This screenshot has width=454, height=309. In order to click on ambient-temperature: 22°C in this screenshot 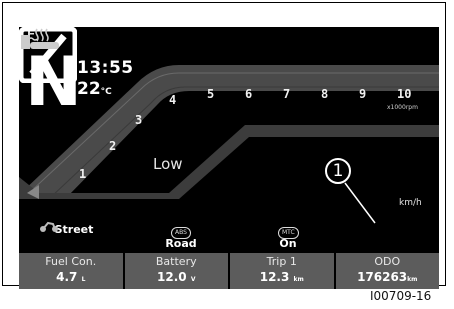, I will do `click(94, 89)`.